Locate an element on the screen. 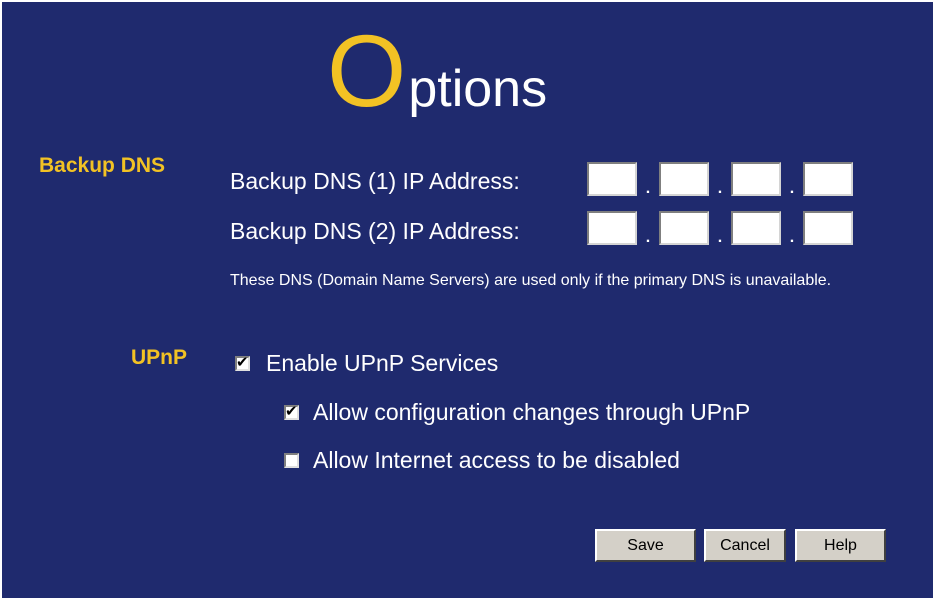 The width and height of the screenshot is (935, 600). backup-dns-1-label: Backup DNS (1) IP Address: is located at coordinates (375, 181).